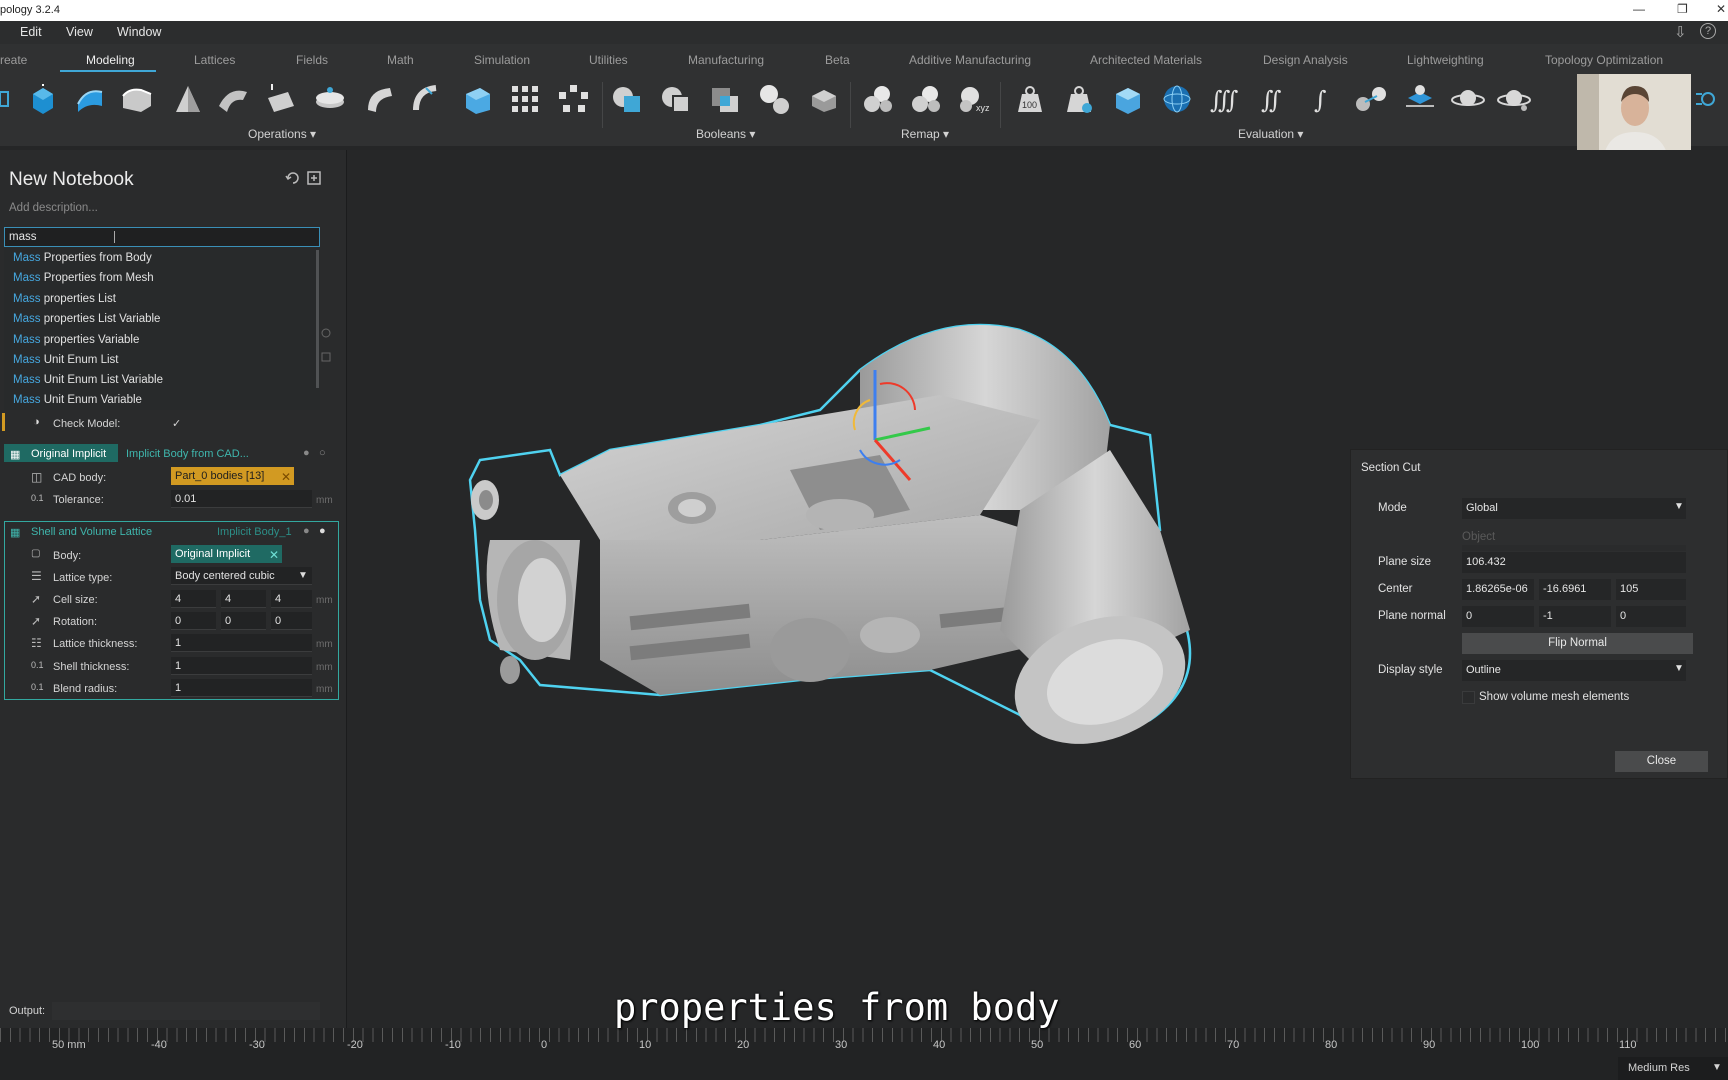 The width and height of the screenshot is (1728, 1080). What do you see at coordinates (322, 531) in the screenshot?
I see `block2-toggle-icon: ●` at bounding box center [322, 531].